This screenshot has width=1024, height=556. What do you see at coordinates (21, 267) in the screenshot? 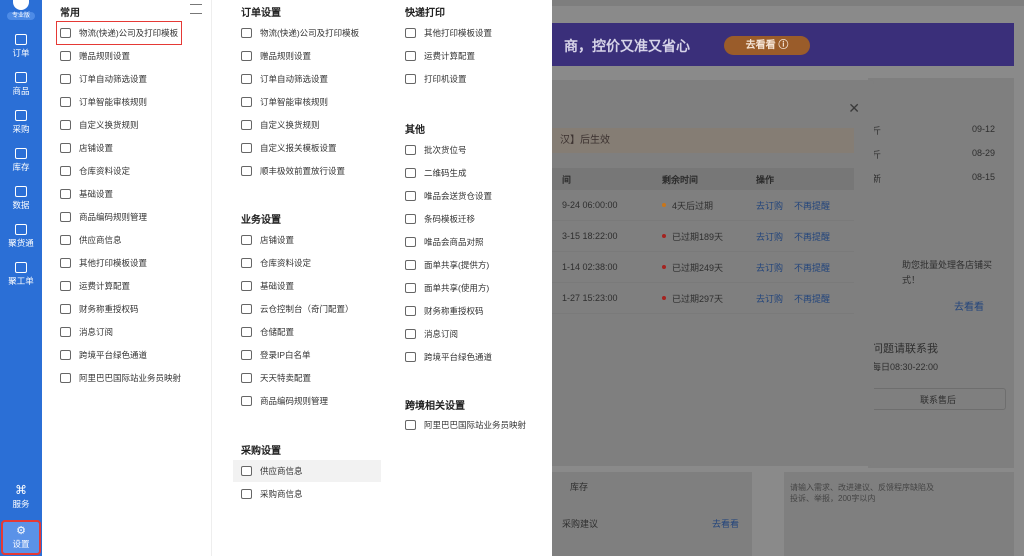
I see `ticket-icon` at bounding box center [21, 267].